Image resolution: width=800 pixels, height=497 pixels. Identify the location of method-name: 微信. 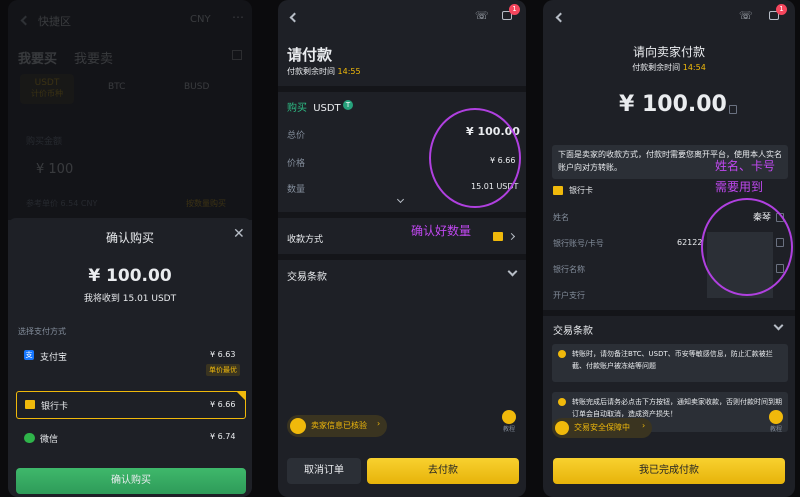
(49, 440).